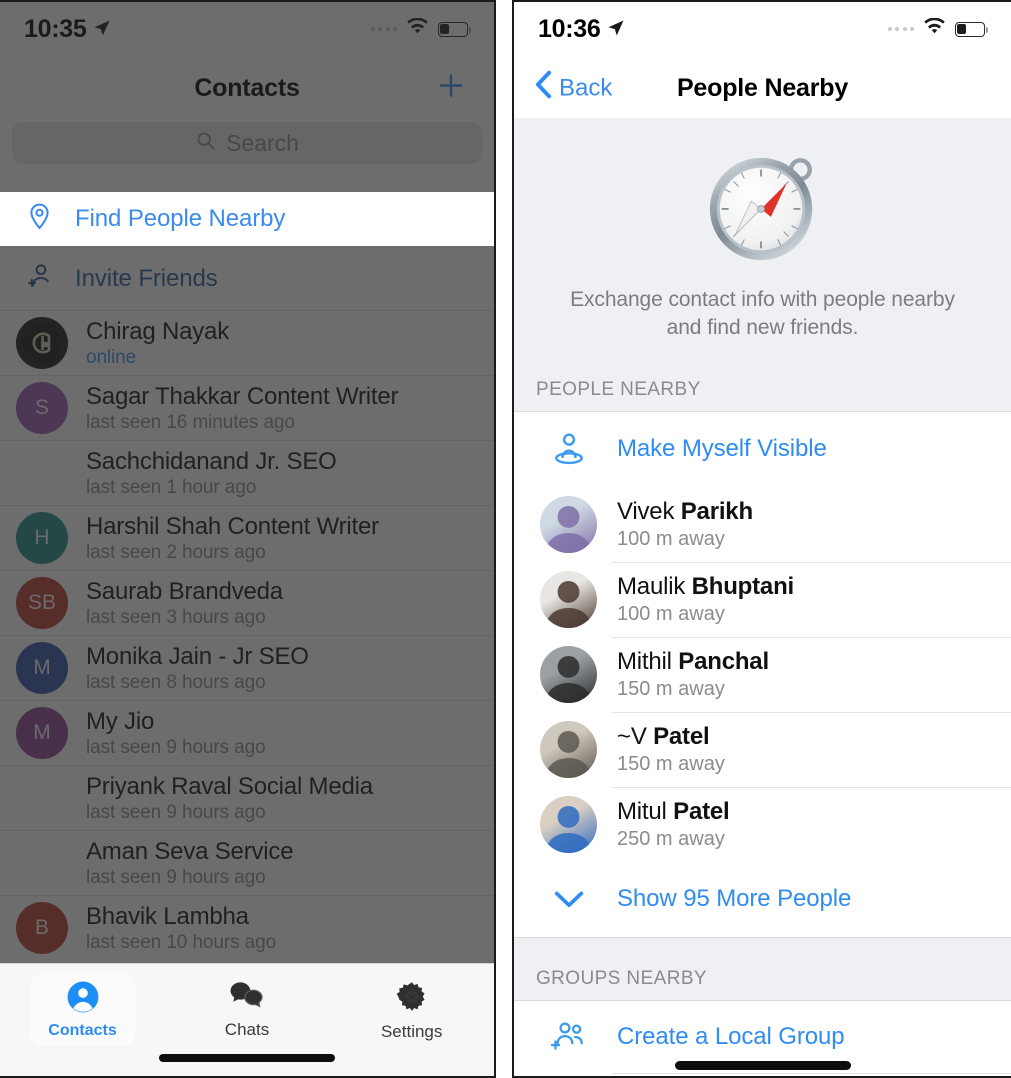 This screenshot has height=1078, width=1011. I want to click on create-local-group-label: Create a Local Group, so click(731, 1036).